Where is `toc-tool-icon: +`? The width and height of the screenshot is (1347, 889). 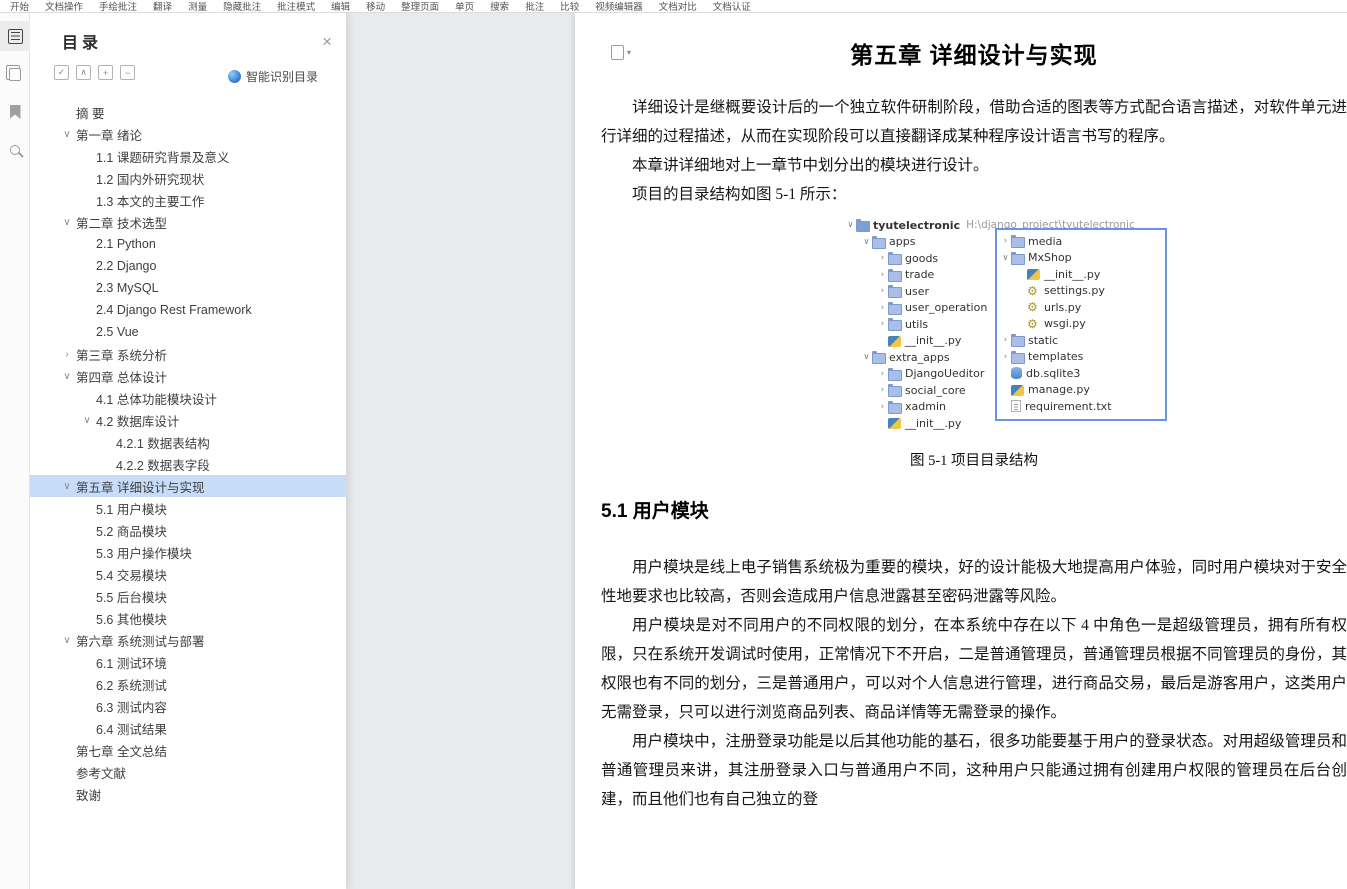 toc-tool-icon: + is located at coordinates (105, 72).